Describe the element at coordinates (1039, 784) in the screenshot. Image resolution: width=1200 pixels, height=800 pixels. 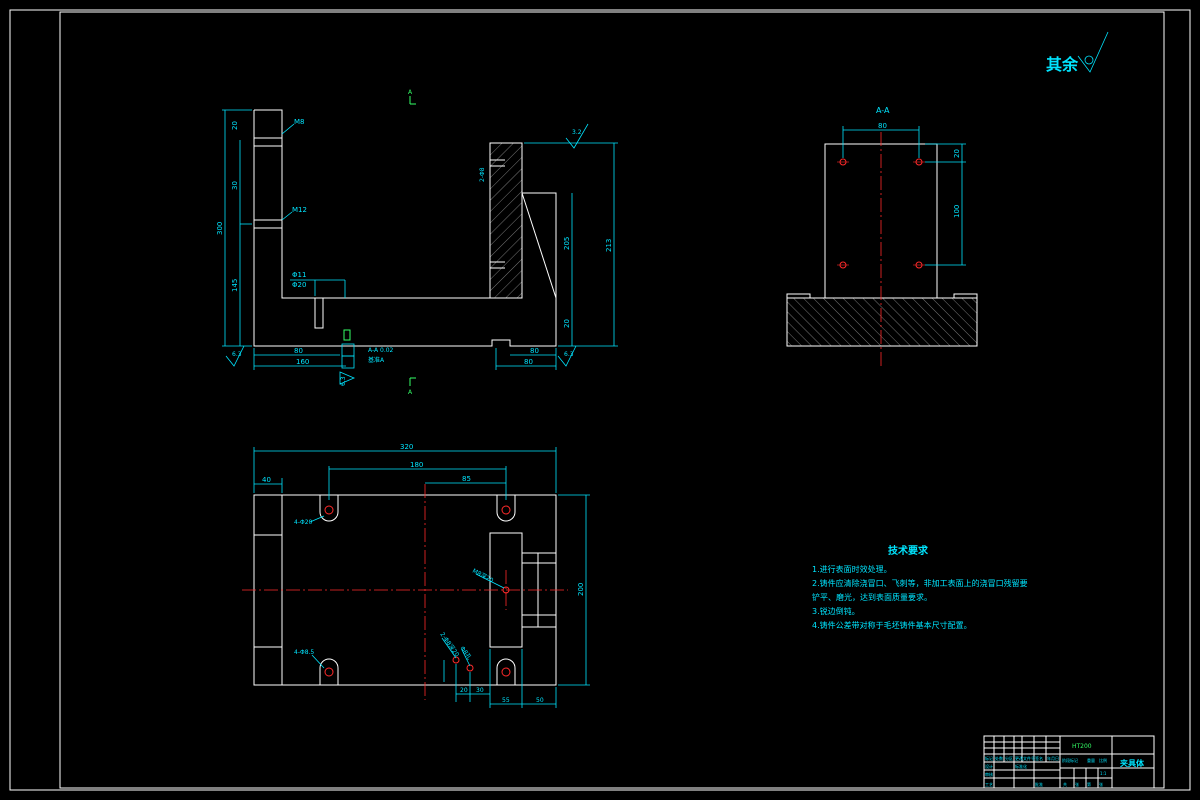
I see `tb-approve: 批准` at that location.